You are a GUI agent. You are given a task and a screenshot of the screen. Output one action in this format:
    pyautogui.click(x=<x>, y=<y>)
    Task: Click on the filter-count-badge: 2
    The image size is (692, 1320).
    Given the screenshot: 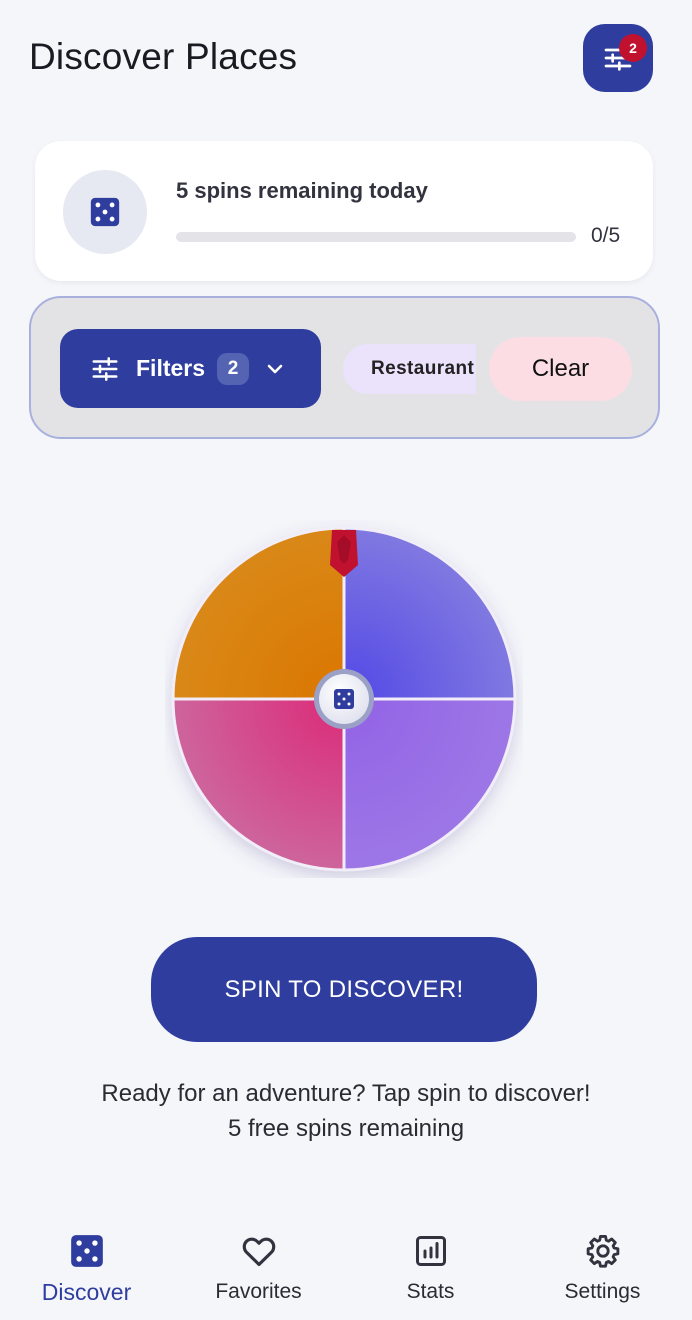 What is the action you would take?
    pyautogui.click(x=633, y=48)
    